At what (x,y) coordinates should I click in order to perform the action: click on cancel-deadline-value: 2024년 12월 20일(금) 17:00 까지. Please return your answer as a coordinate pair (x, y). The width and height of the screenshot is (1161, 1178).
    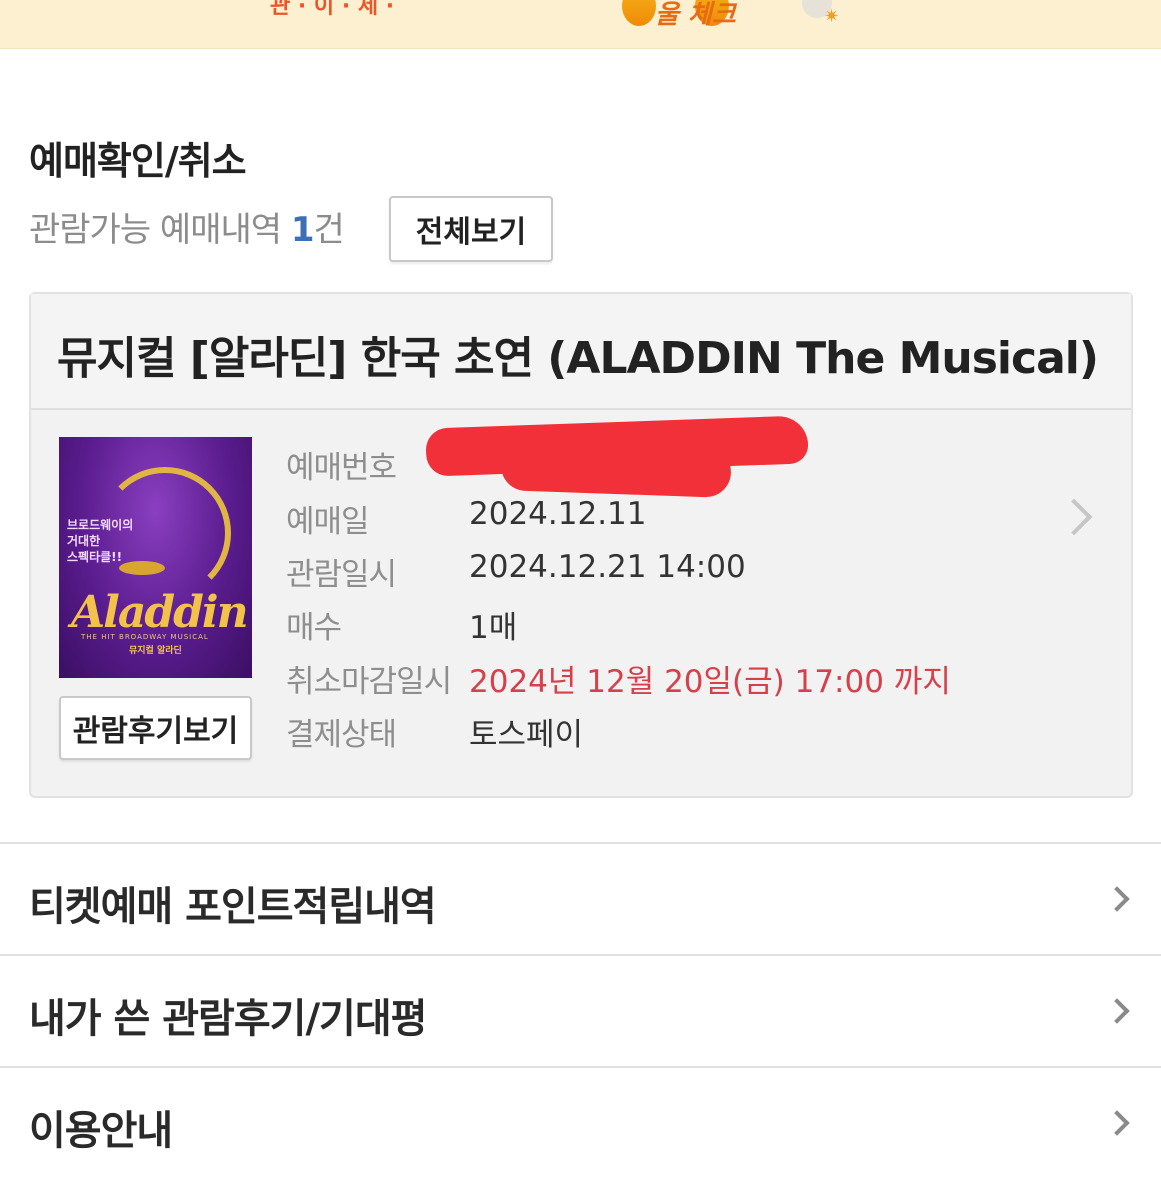
    Looking at the image, I should click on (710, 682).